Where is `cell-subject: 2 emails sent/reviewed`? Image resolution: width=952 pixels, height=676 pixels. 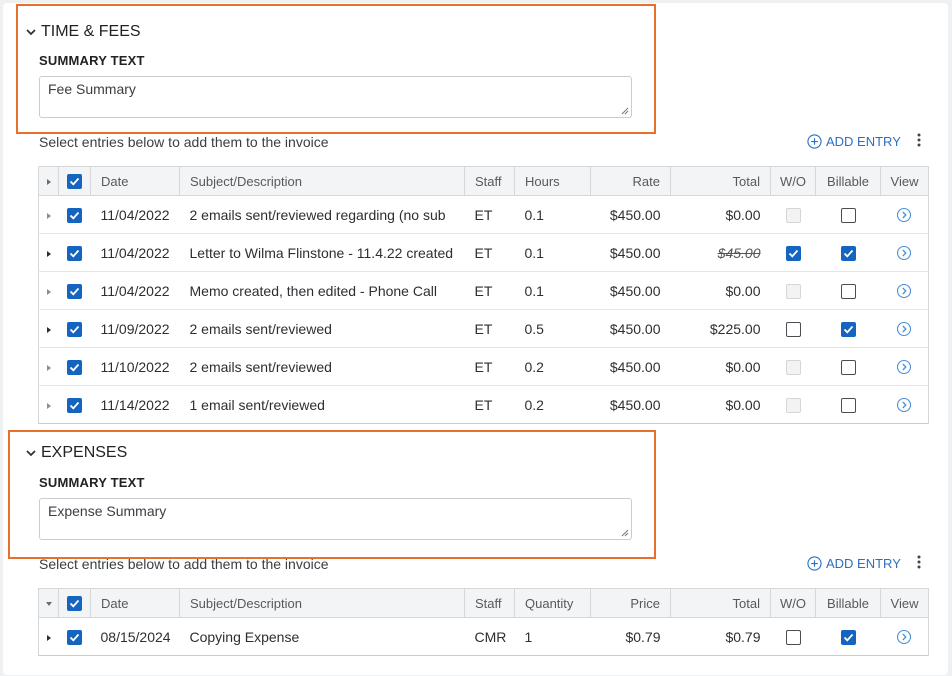
cell-subject: 2 emails sent/reviewed is located at coordinates (322, 328).